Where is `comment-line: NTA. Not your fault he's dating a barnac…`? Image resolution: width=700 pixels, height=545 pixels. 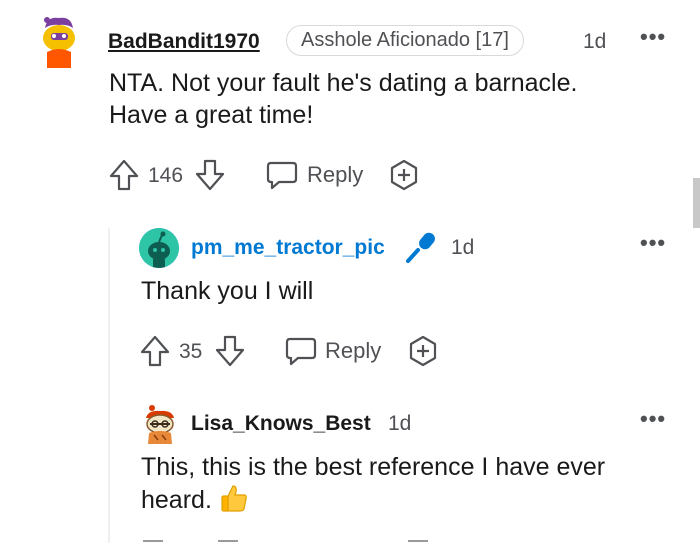 comment-line: NTA. Not your fault he's dating a barnac… is located at coordinates (343, 83).